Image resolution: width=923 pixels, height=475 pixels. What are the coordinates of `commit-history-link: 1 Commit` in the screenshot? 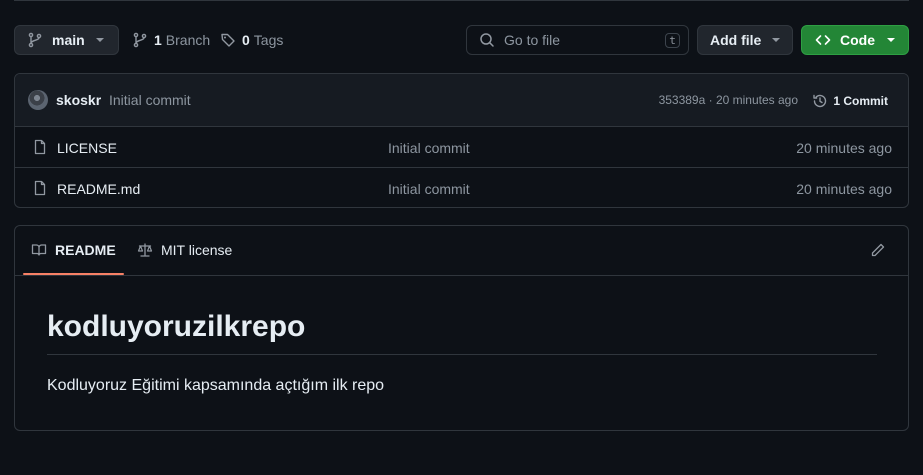 It's located at (850, 101).